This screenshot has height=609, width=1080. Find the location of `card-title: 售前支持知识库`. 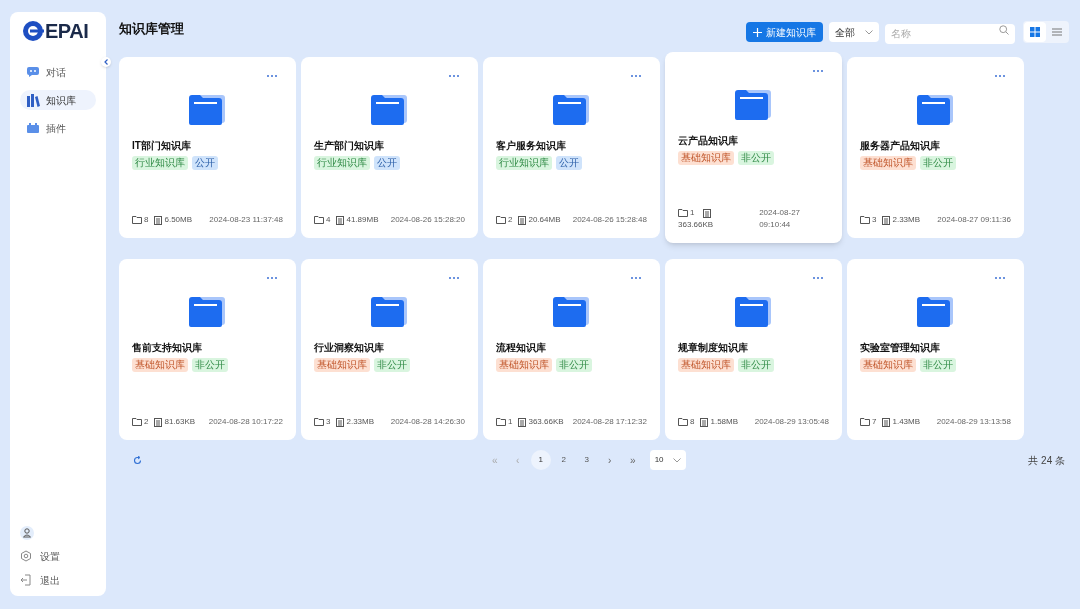

card-title: 售前支持知识库 is located at coordinates (167, 348).